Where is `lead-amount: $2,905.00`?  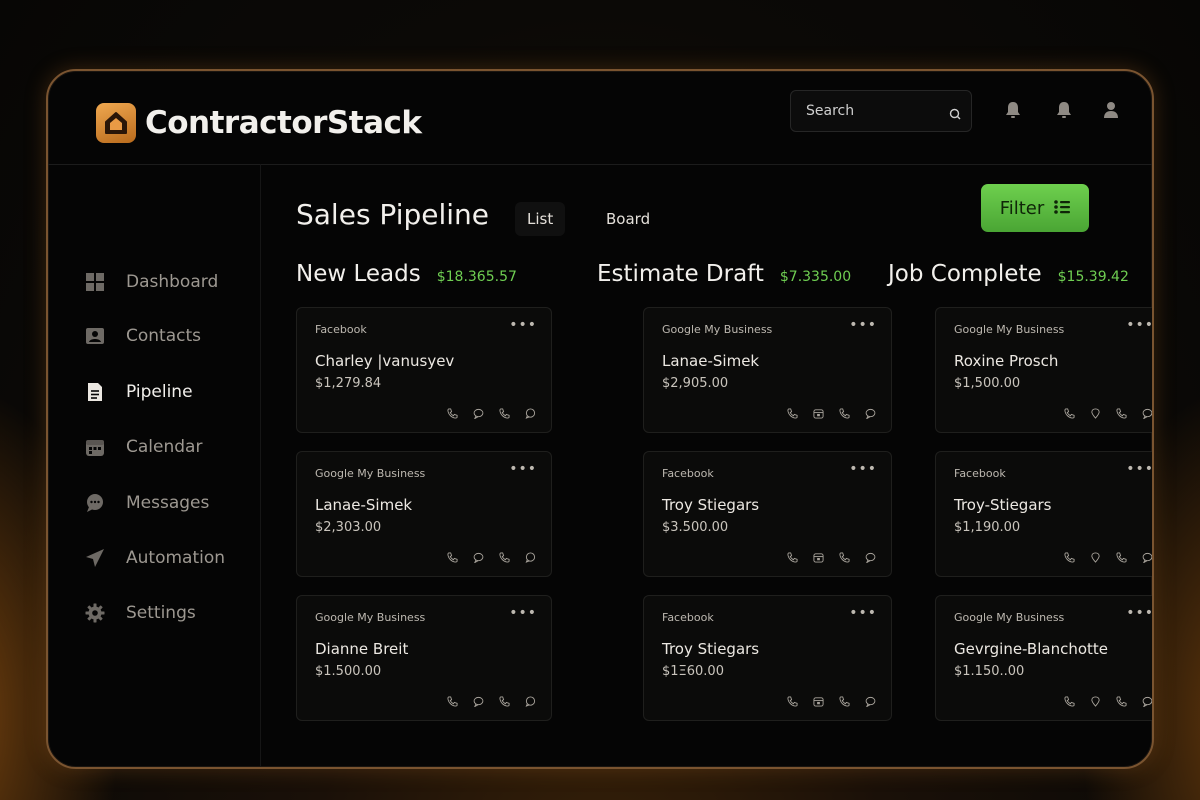 lead-amount: $2,905.00 is located at coordinates (695, 383).